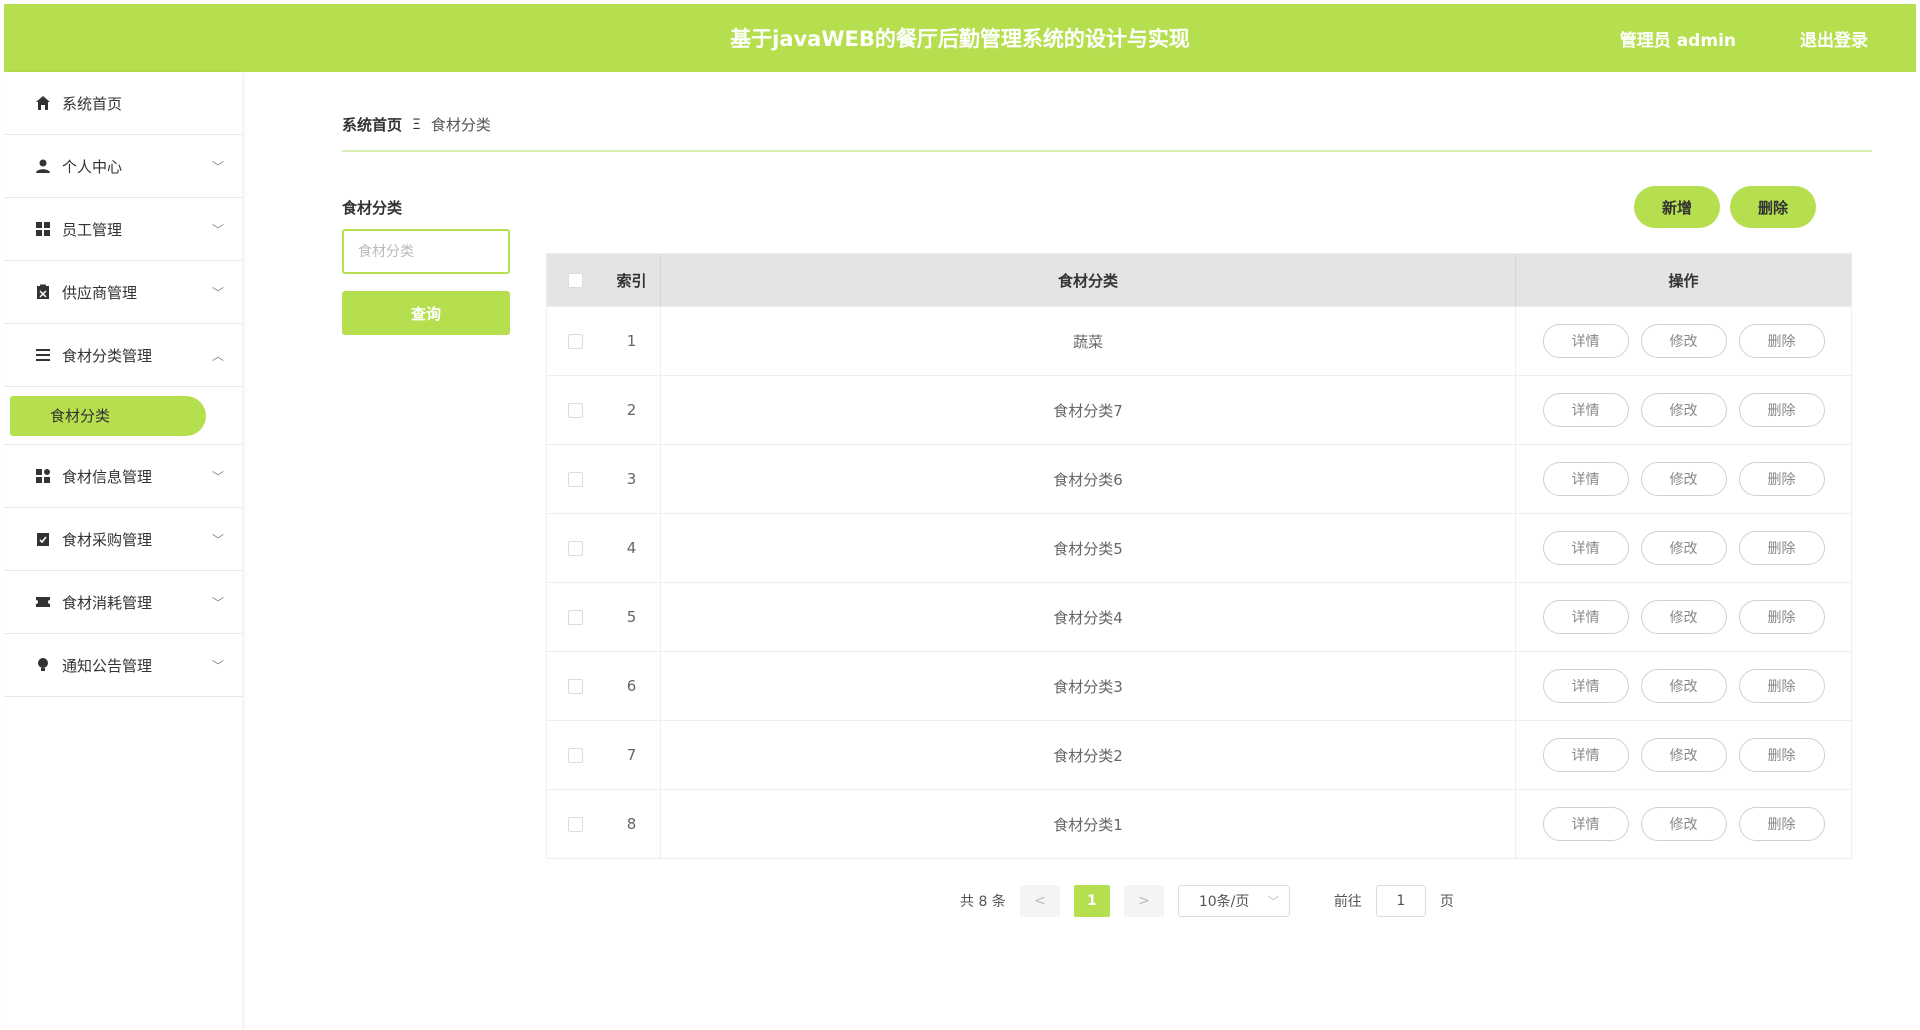 This screenshot has width=1920, height=1030. I want to click on apps-icon, so click(43, 476).